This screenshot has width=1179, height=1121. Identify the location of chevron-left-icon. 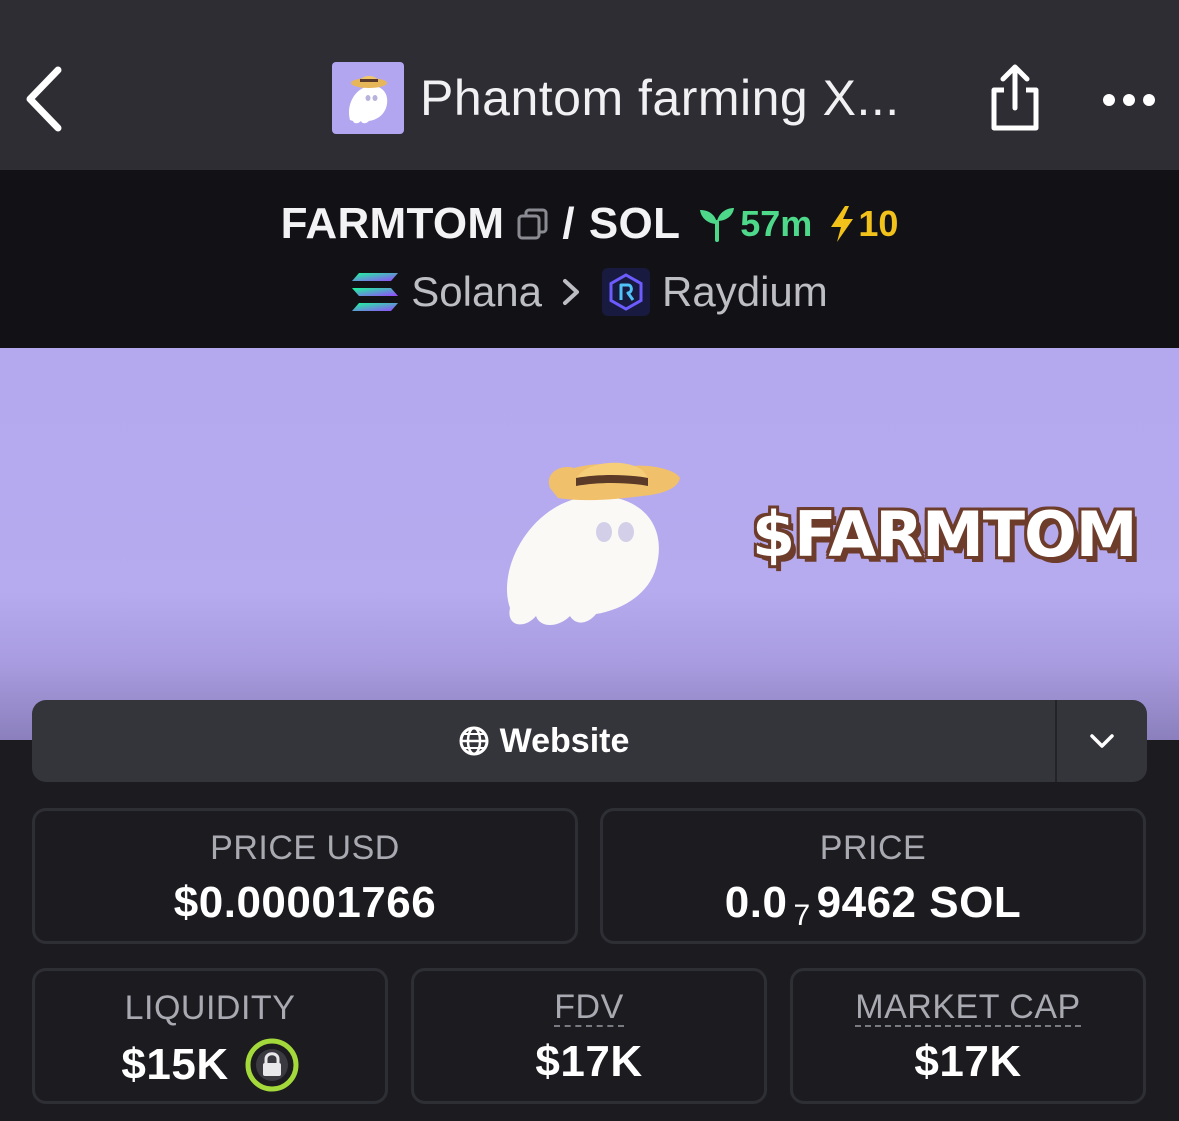
(44, 99).